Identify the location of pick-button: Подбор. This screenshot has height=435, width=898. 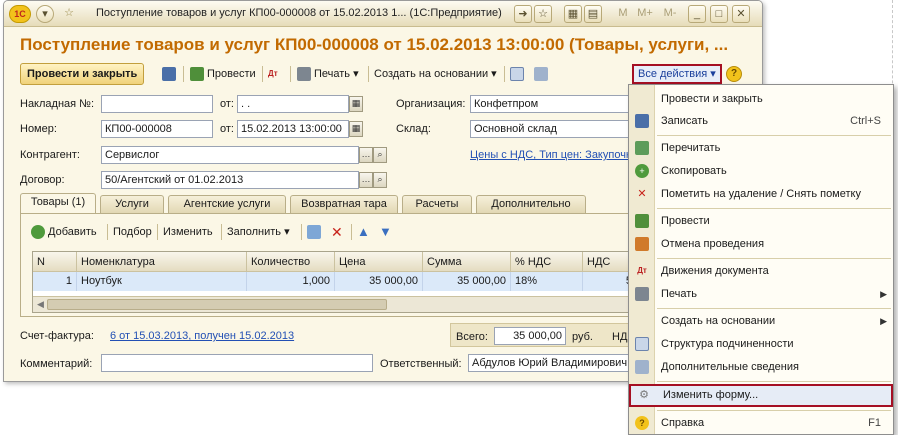
(132, 232).